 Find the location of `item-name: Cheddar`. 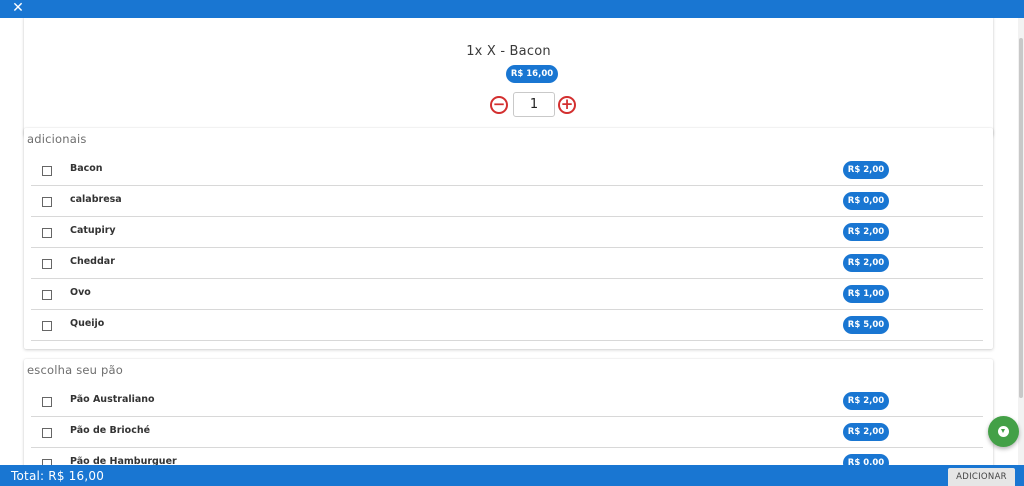

item-name: Cheddar is located at coordinates (92, 261).